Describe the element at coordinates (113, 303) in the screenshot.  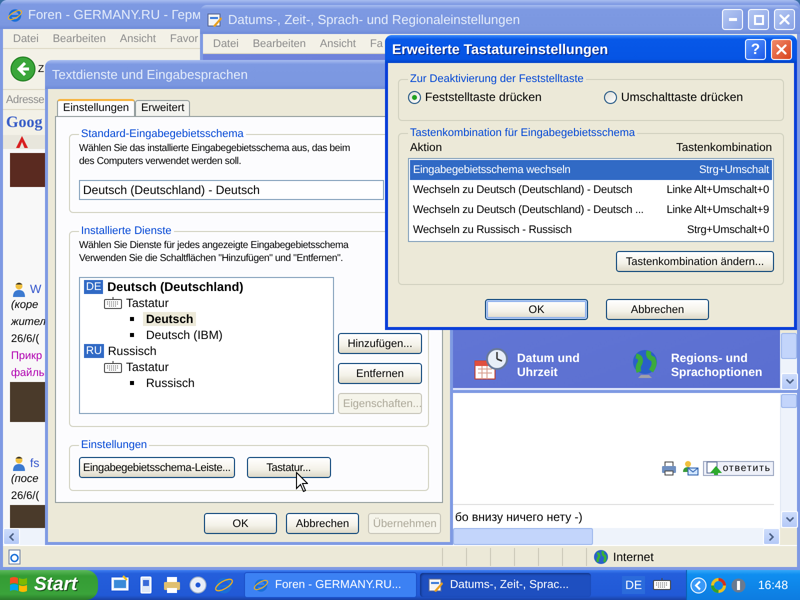
I see `keyboard-icon` at that location.